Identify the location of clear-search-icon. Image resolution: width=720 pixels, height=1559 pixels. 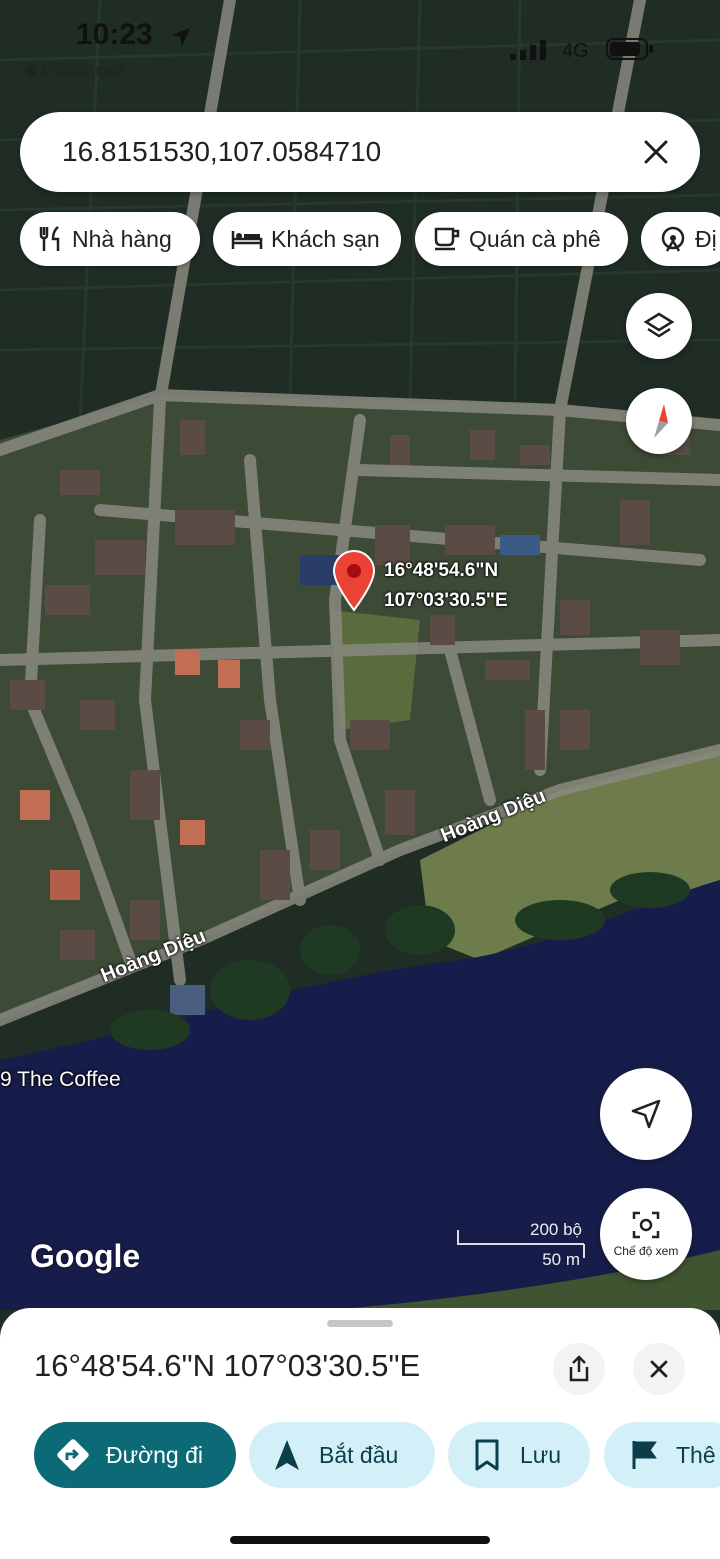
(656, 152).